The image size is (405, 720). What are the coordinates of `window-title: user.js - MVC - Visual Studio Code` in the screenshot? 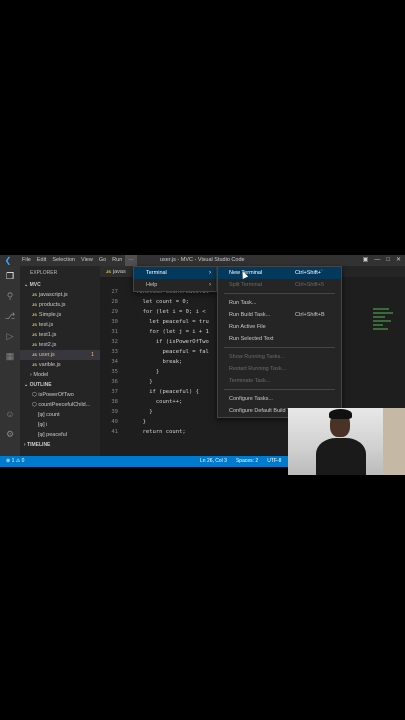 It's located at (202, 260).